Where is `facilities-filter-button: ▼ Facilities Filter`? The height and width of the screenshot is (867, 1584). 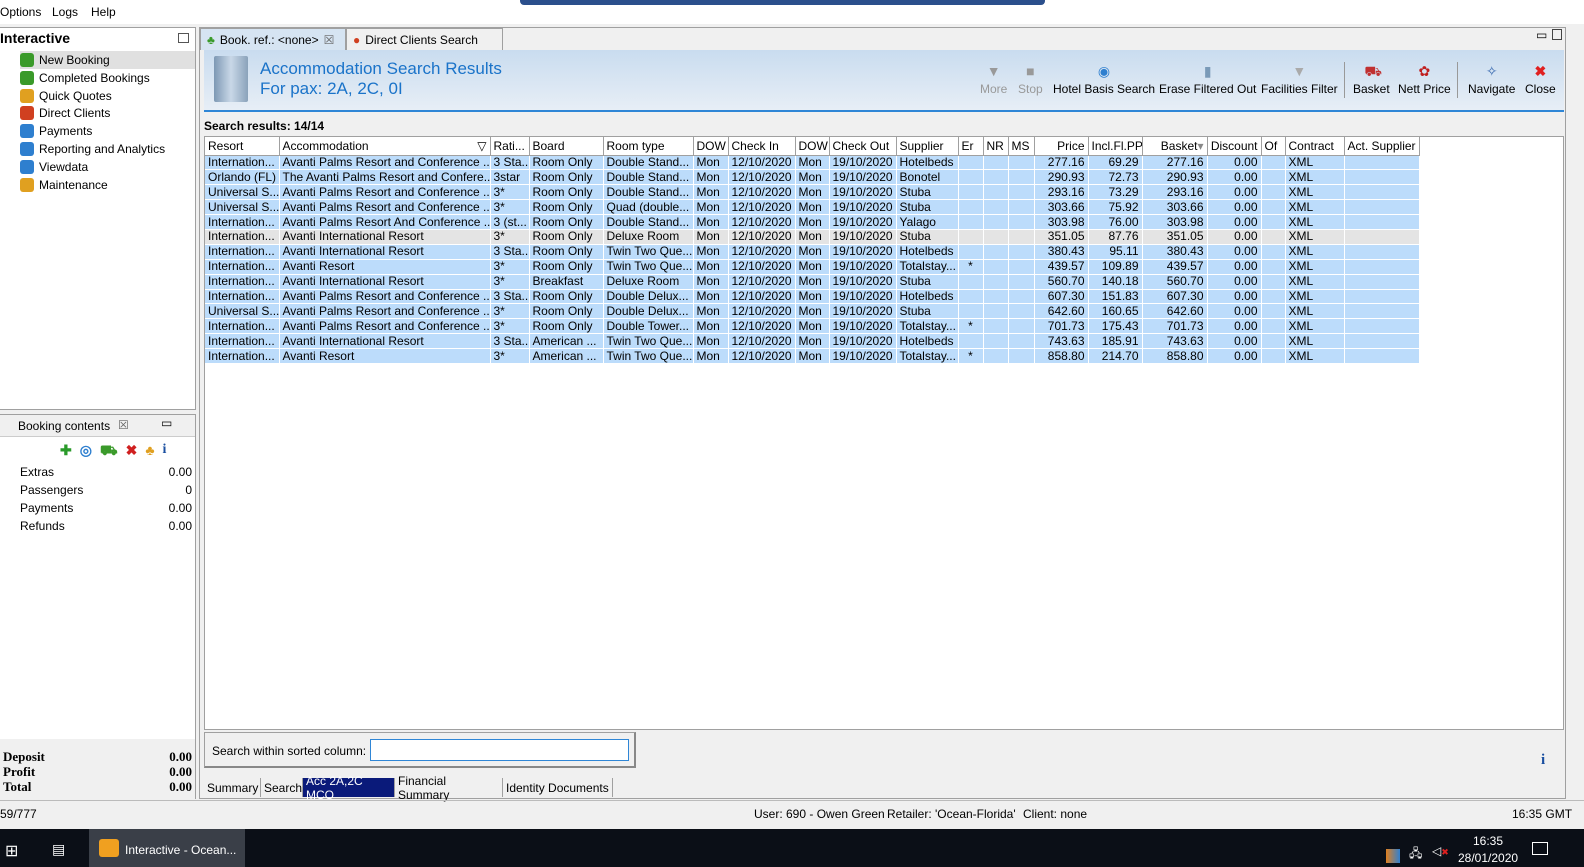
facilities-filter-button: ▼ Facilities Filter is located at coordinates (1299, 80).